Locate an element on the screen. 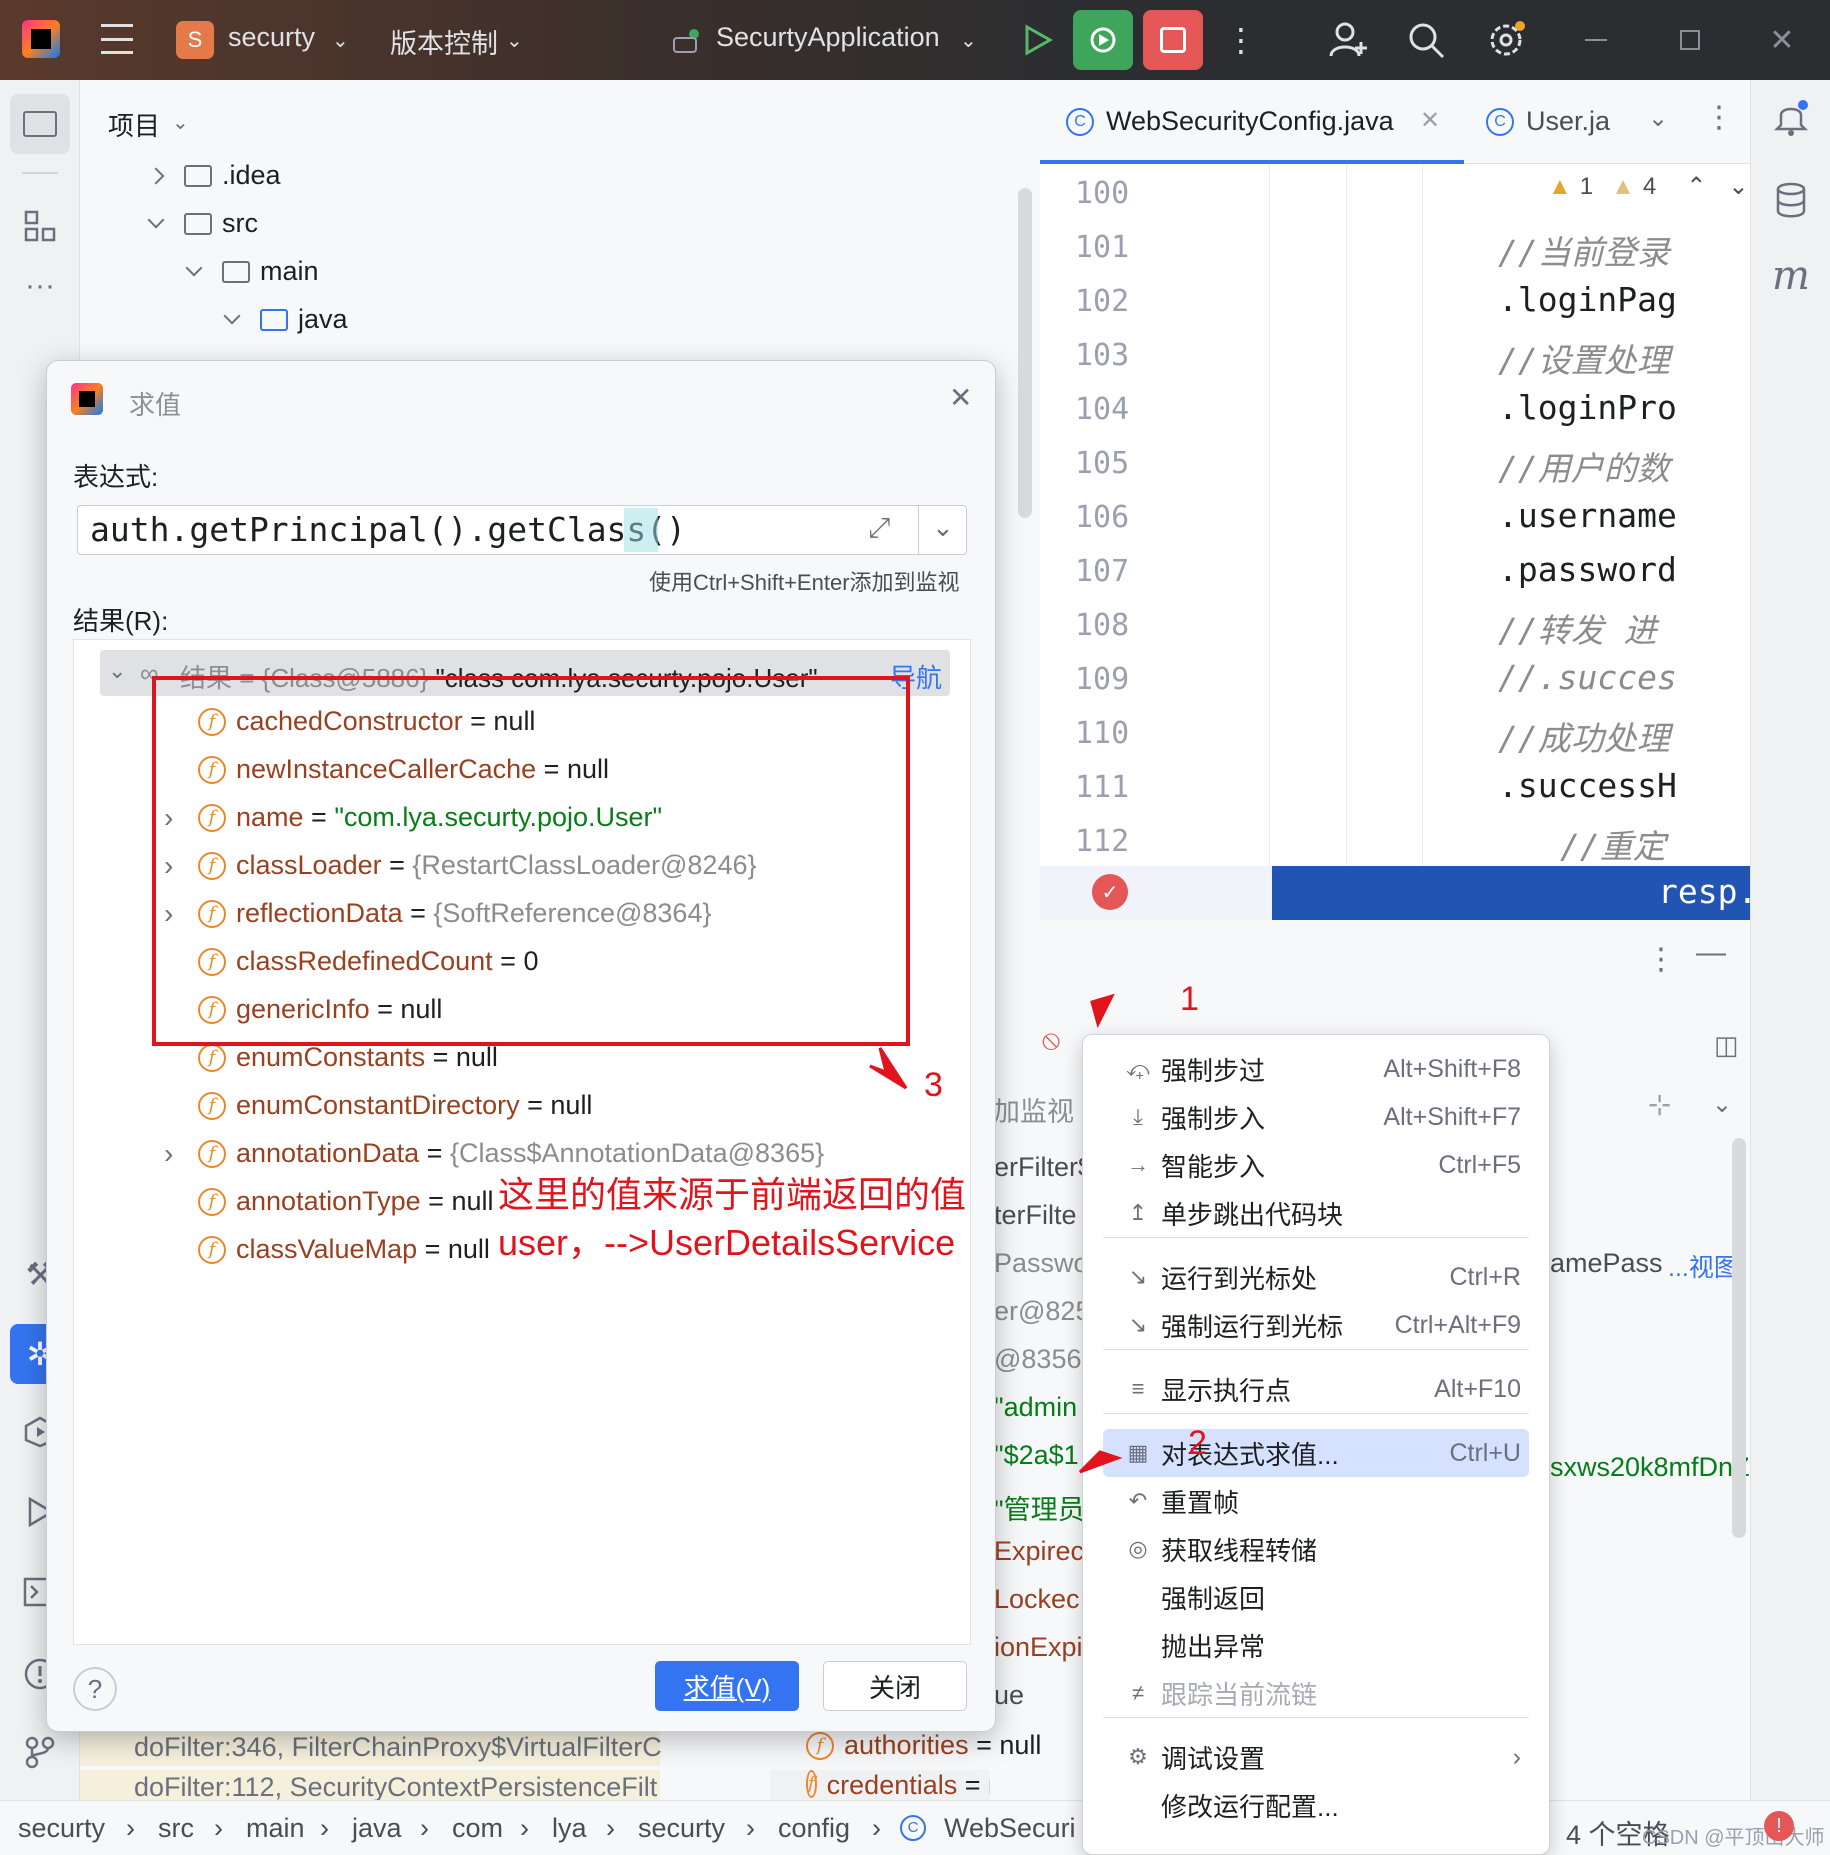 This screenshot has height=1855, width=1830. project-folder-icon is located at coordinates (40, 124).